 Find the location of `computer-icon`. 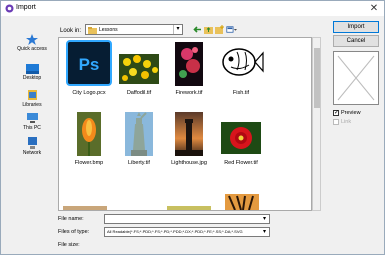

computer-icon is located at coordinates (32, 118).